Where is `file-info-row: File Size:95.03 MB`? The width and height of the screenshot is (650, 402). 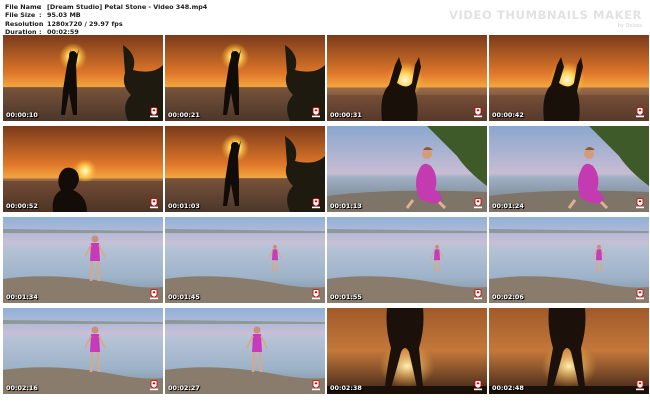
file-info-row: File Size:95.03 MB is located at coordinates (106, 15).